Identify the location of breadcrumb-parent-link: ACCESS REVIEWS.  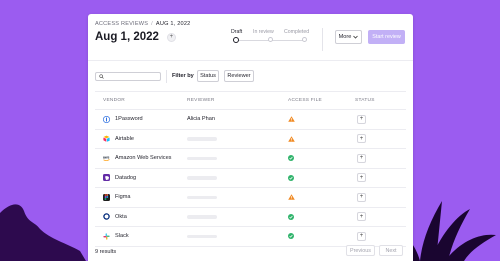
(121, 24).